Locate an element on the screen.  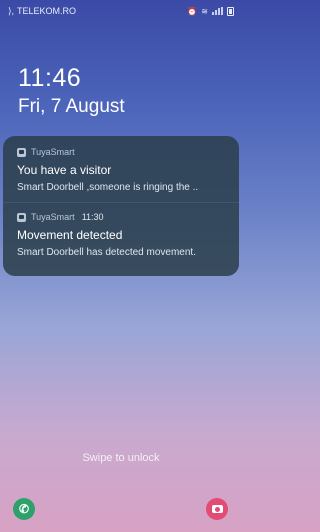
camera-icon is located at coordinates (217, 509).